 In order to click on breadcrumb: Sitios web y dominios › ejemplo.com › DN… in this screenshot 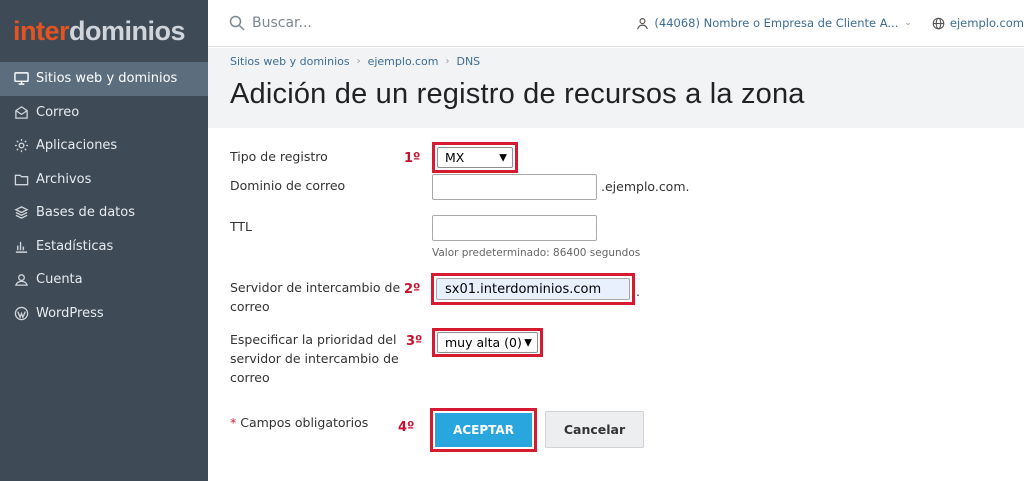, I will do `click(355, 61)`.